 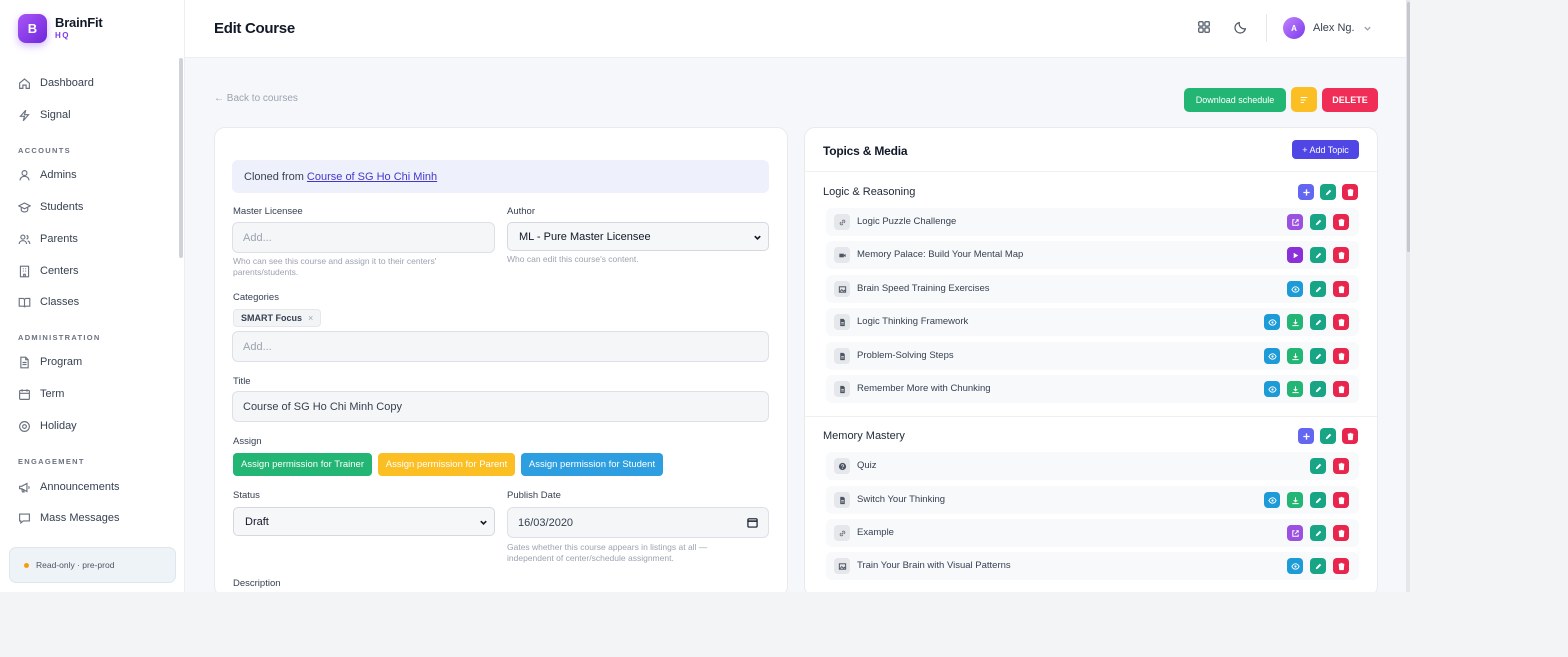 What do you see at coordinates (1092, 222) in the screenshot?
I see `list-item: Logic Puzzle Challenge` at bounding box center [1092, 222].